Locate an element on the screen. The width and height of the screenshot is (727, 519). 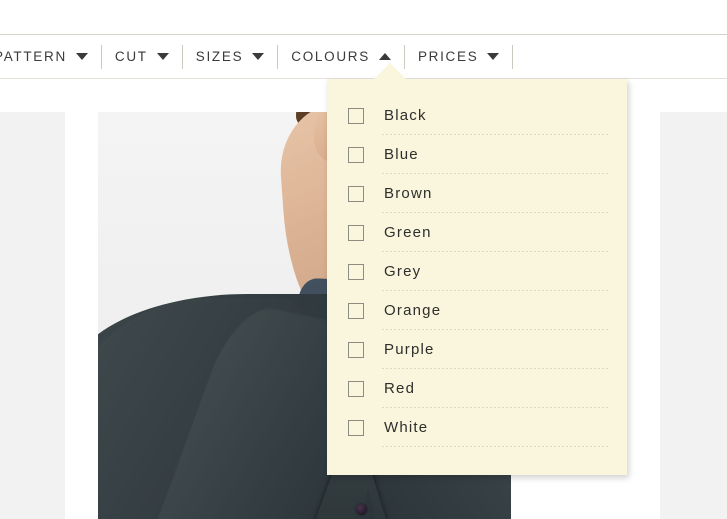
colour-option-orange: Orange is located at coordinates (477, 310).